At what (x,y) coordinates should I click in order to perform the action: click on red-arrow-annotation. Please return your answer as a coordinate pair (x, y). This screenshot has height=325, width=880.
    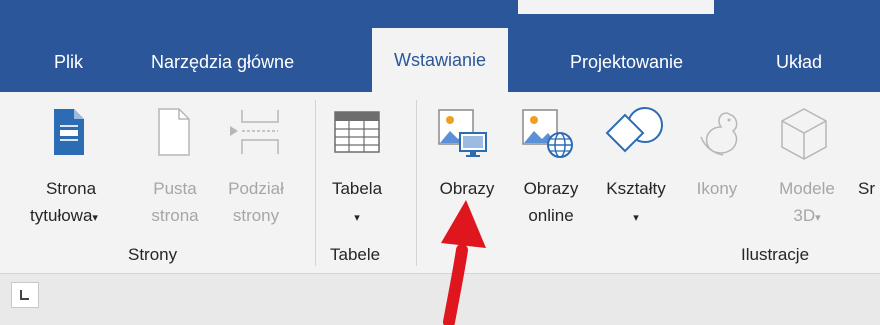
    Looking at the image, I should click on (463, 262).